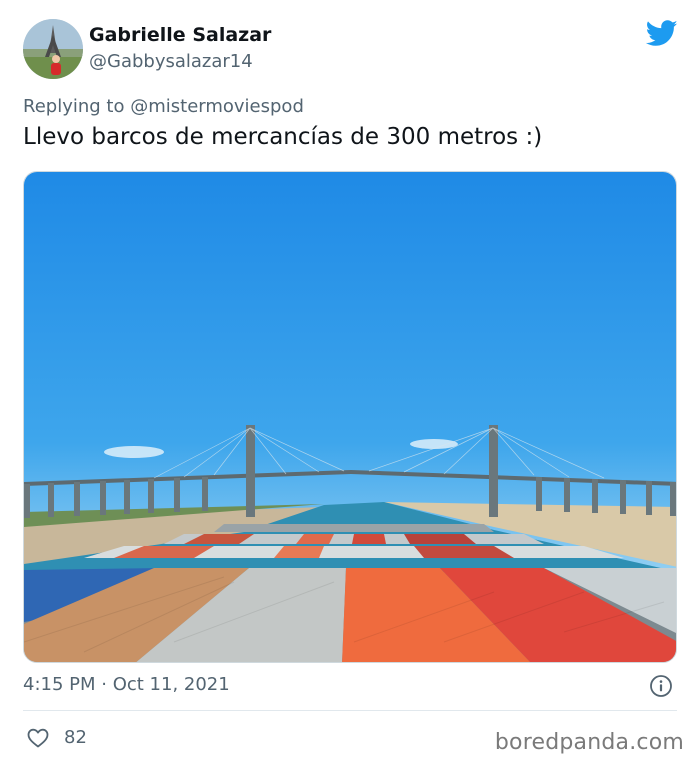 The image size is (700, 764). Describe the element at coordinates (180, 35) in the screenshot. I see `display-name: Gabrielle Salazar` at that location.